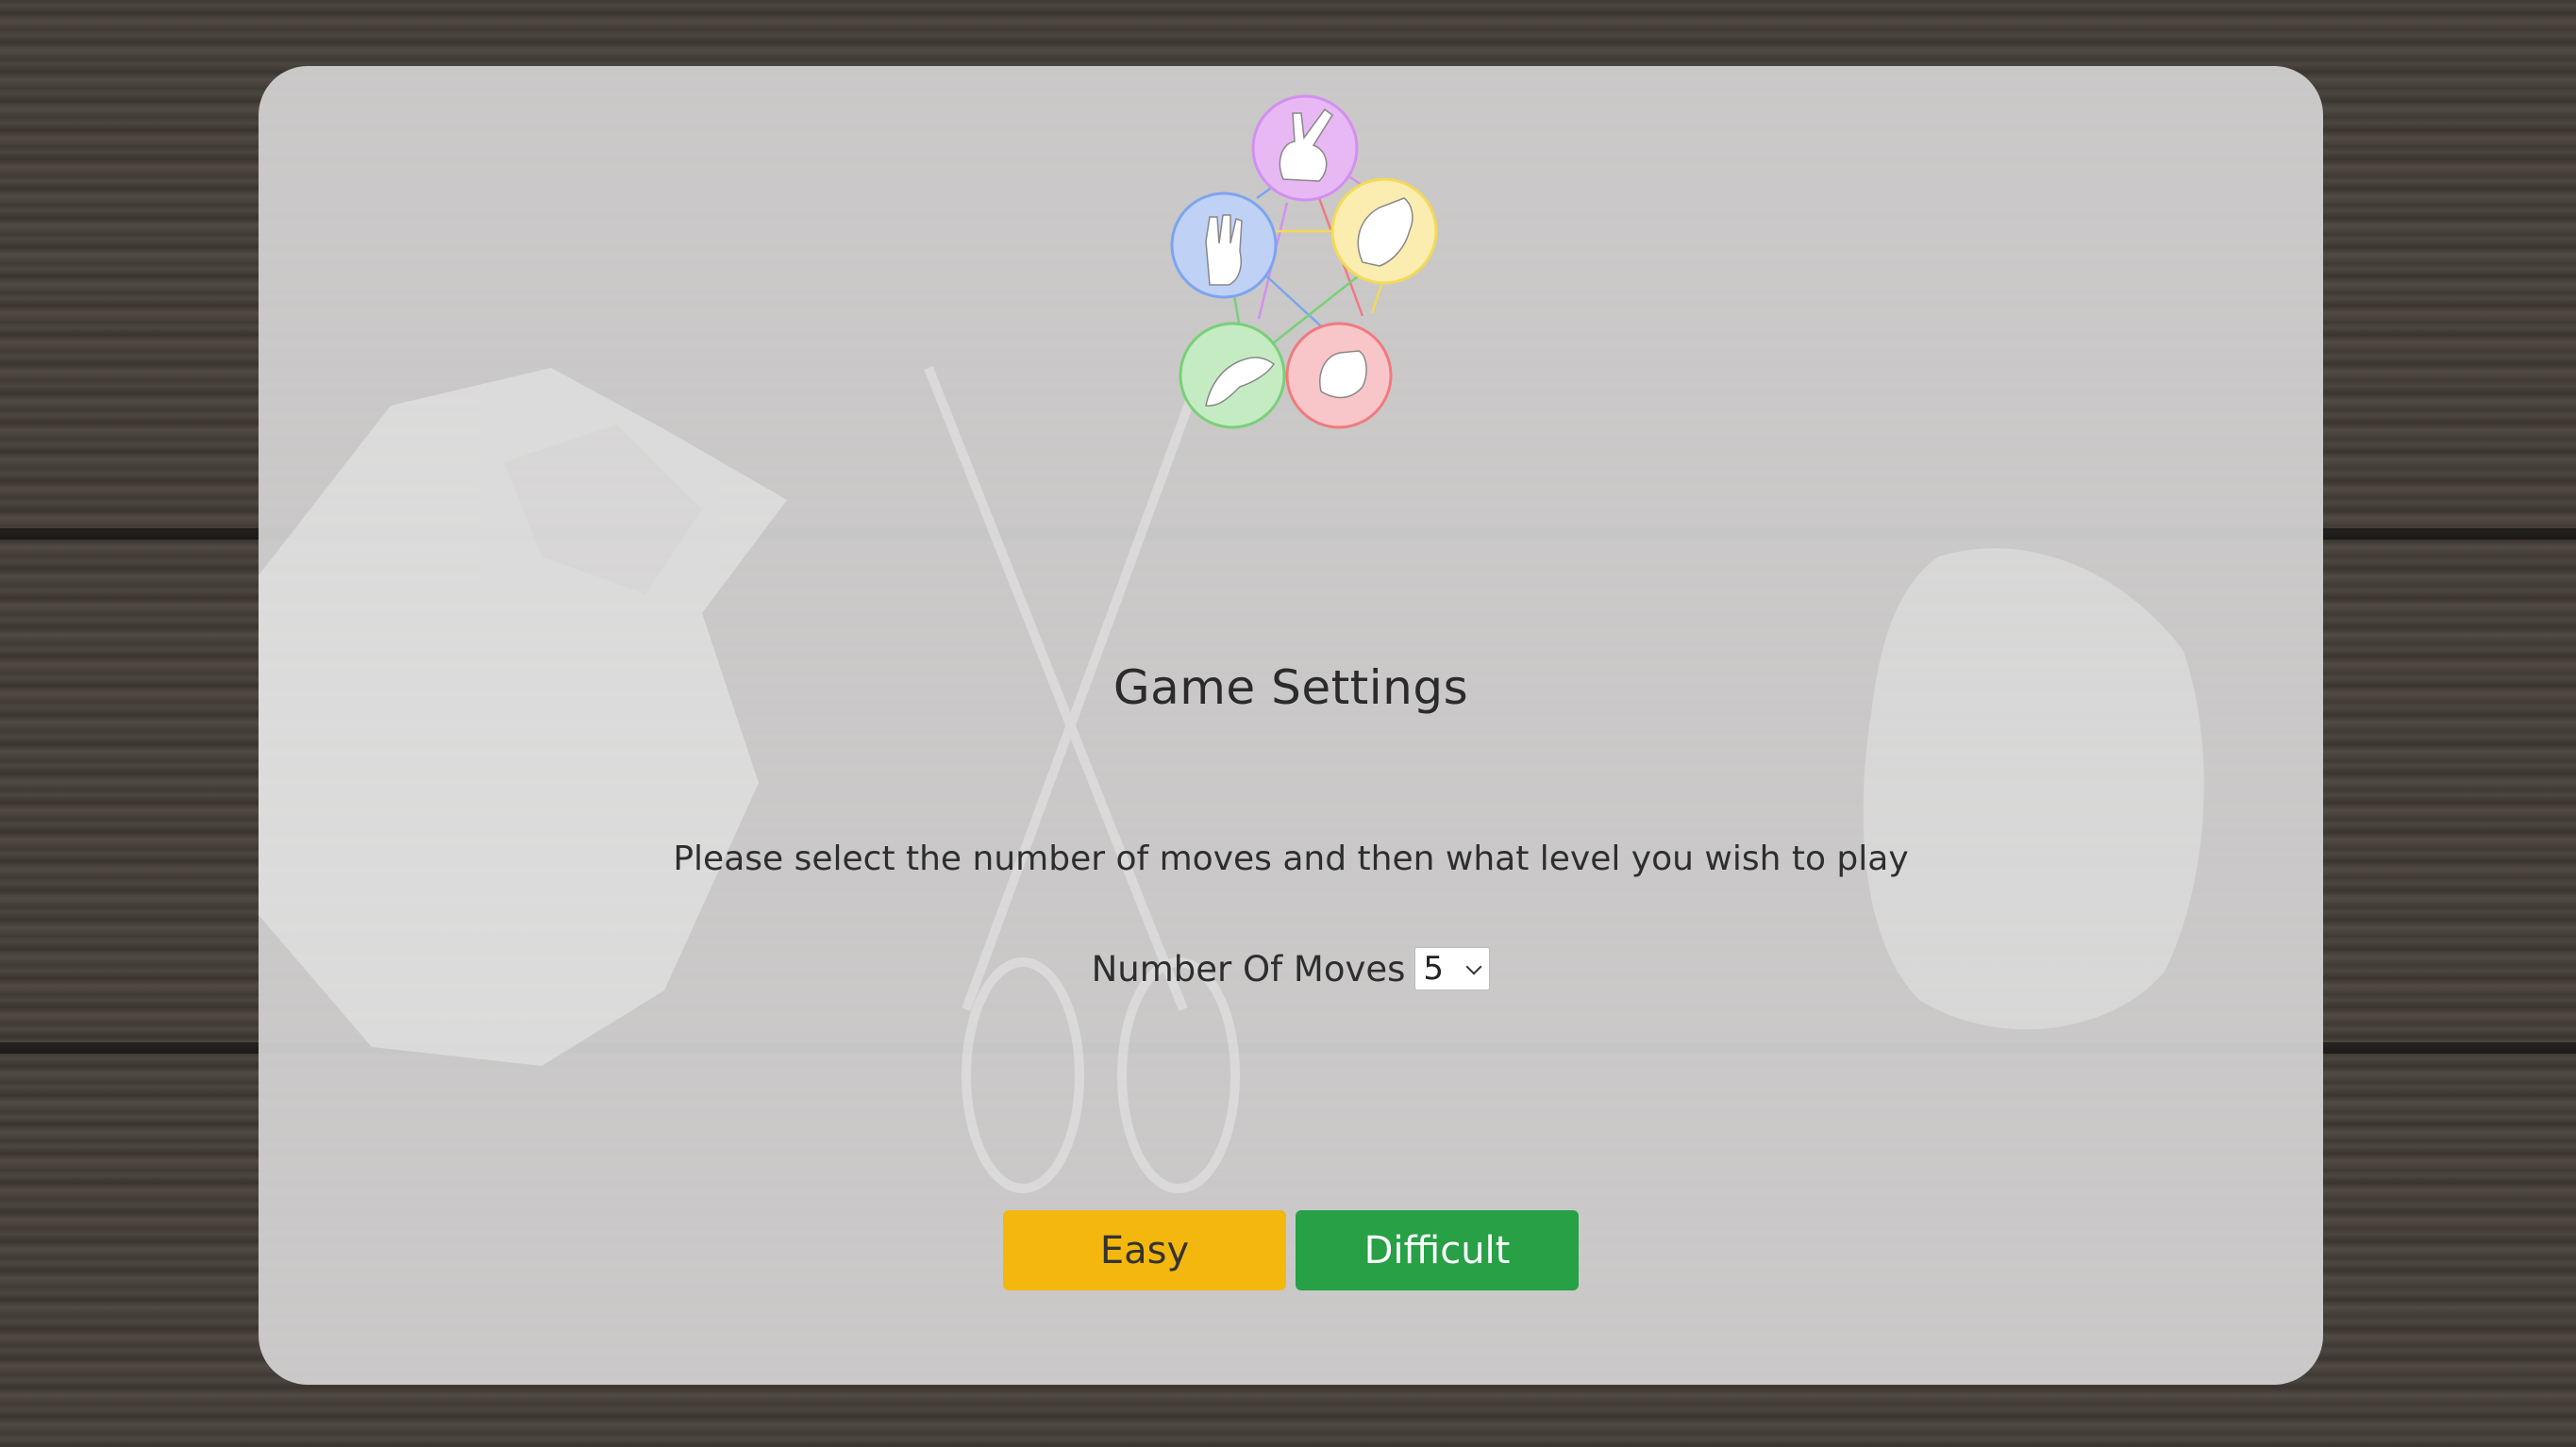 The image size is (2576, 1447). What do you see at coordinates (1384, 231) in the screenshot?
I see `paper-hand-icon` at bounding box center [1384, 231].